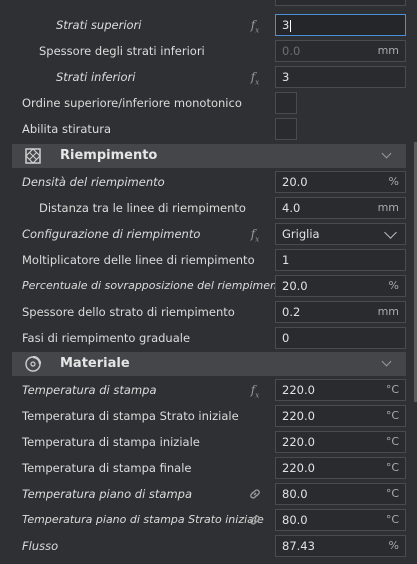  I want to click on label-distanza-linee: Distanza tra le linee di riempimento, so click(142, 208).